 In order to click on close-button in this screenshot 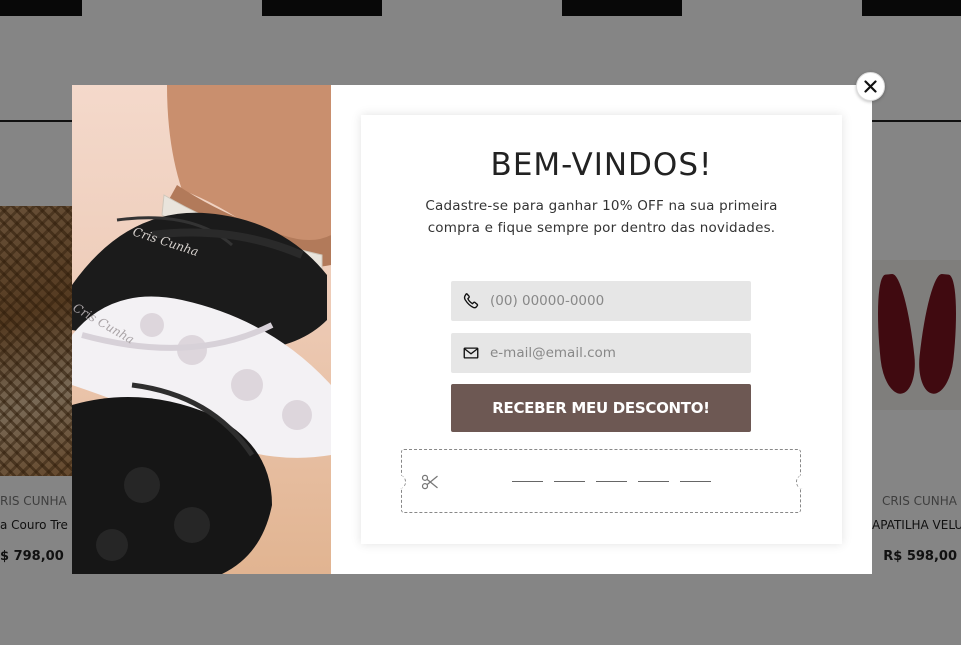, I will do `click(870, 86)`.